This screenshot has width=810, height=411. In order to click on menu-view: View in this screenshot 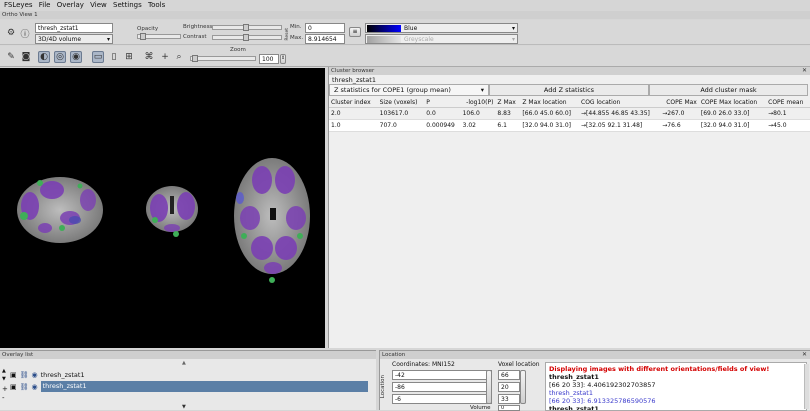, I will do `click(98, 5)`.